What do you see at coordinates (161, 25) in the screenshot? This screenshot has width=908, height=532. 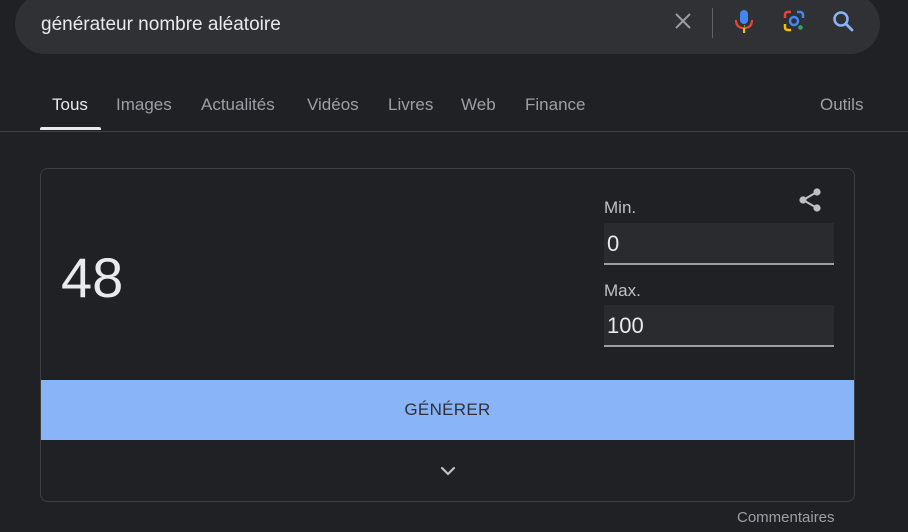 I see `search-query: générateur nombre aléatoire` at bounding box center [161, 25].